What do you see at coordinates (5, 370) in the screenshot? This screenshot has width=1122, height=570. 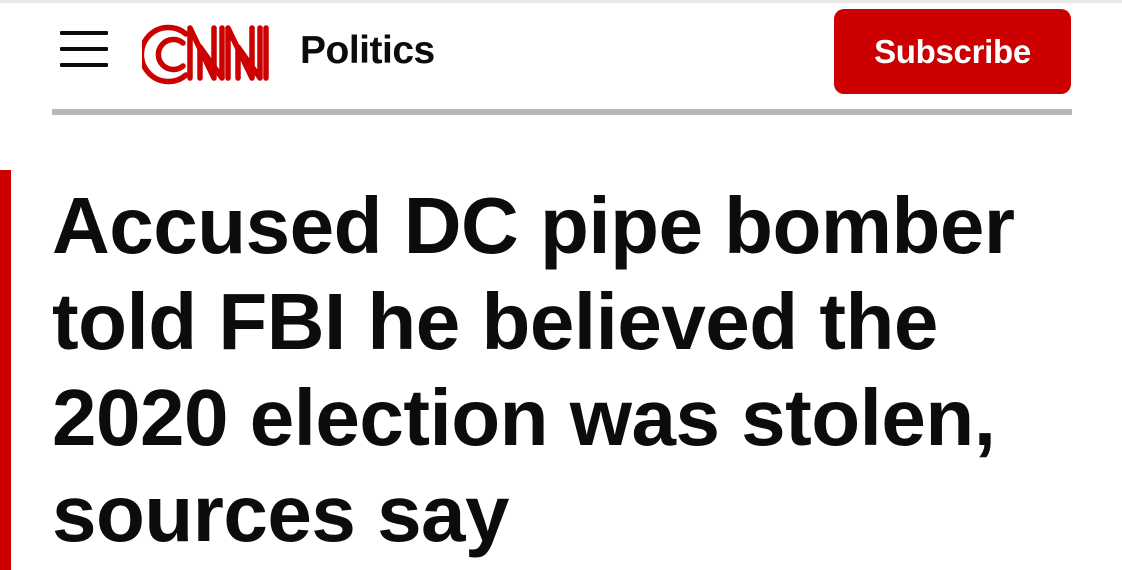 I see `headline-accent-bar` at bounding box center [5, 370].